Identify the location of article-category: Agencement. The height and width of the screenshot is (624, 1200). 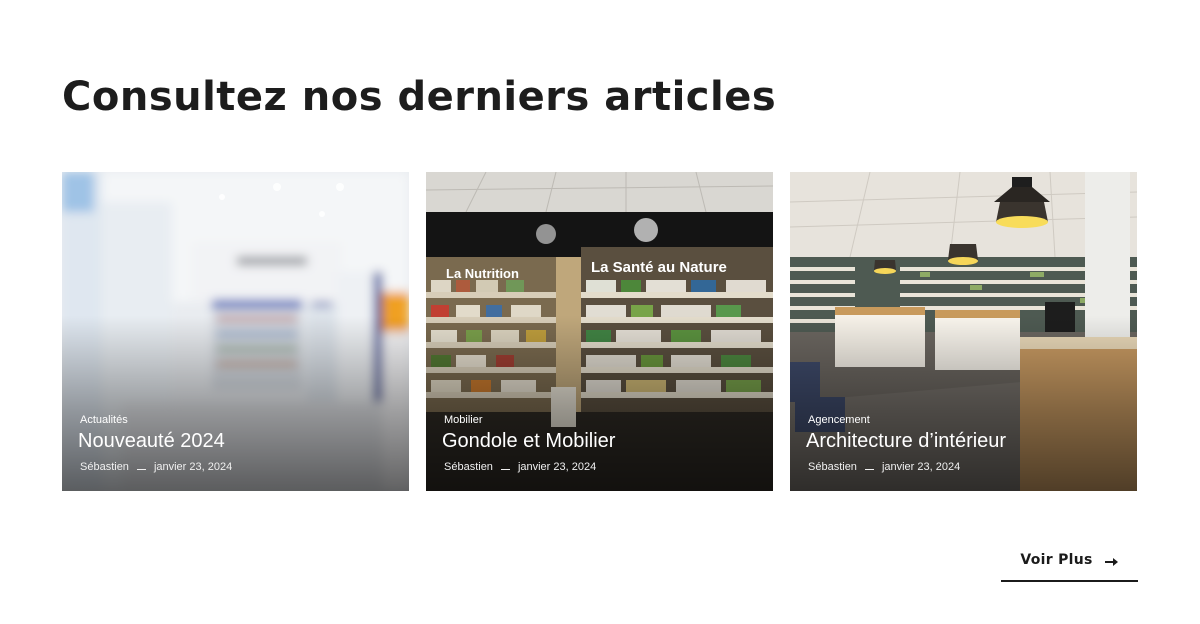
(839, 420).